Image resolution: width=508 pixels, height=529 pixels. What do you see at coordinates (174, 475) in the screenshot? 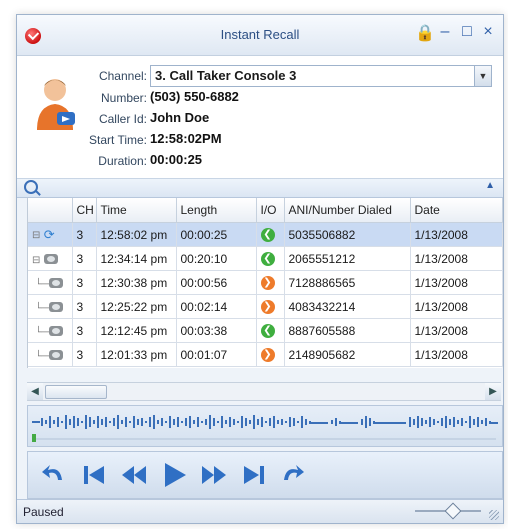
I see `play-icon` at bounding box center [174, 475].